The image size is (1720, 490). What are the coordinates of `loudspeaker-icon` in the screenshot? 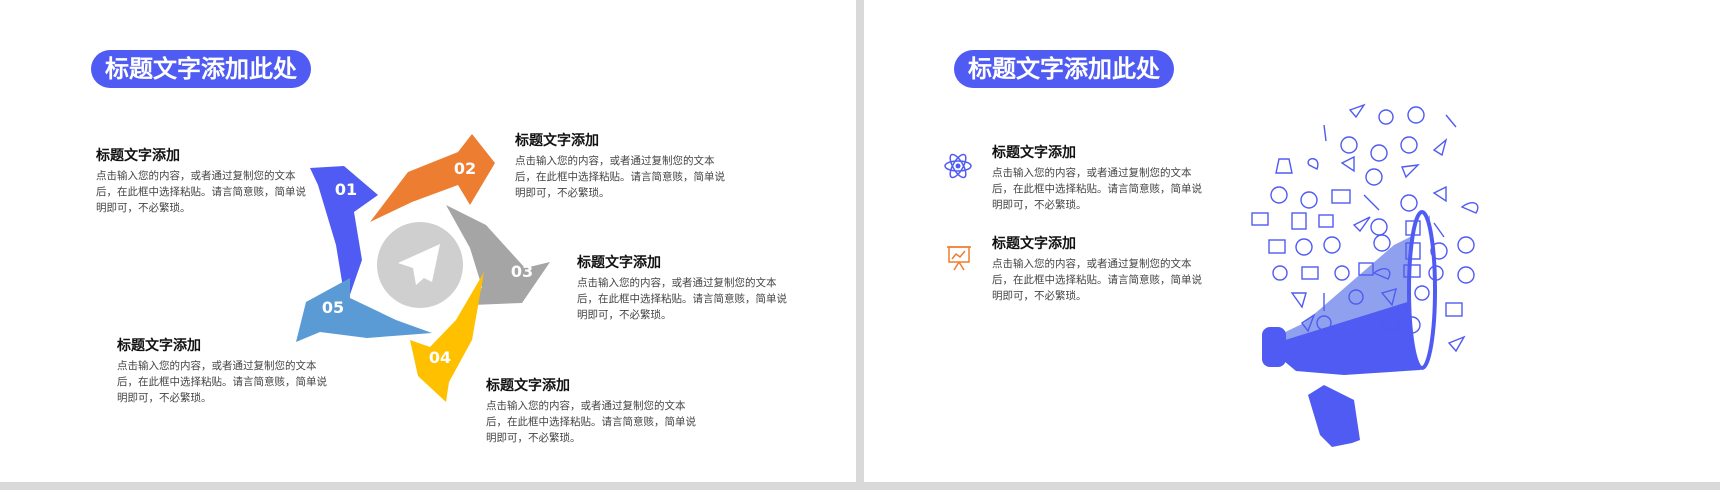 It's located at (1260, 219).